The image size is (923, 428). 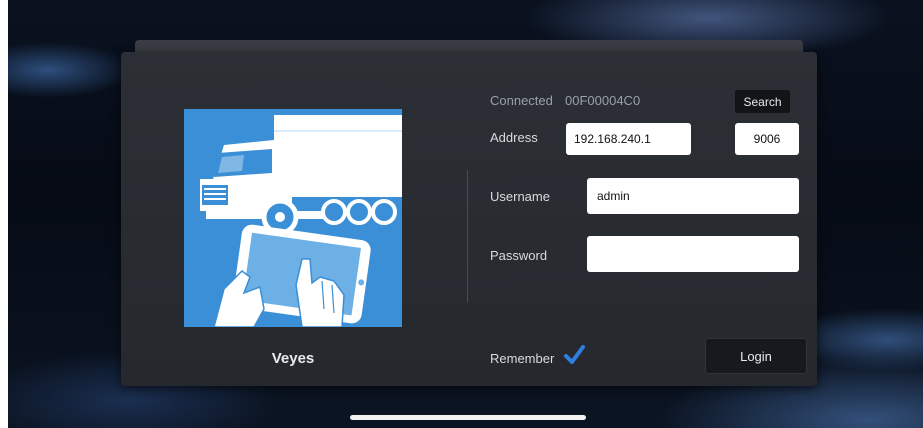 What do you see at coordinates (519, 255) in the screenshot?
I see `password-label: Password` at bounding box center [519, 255].